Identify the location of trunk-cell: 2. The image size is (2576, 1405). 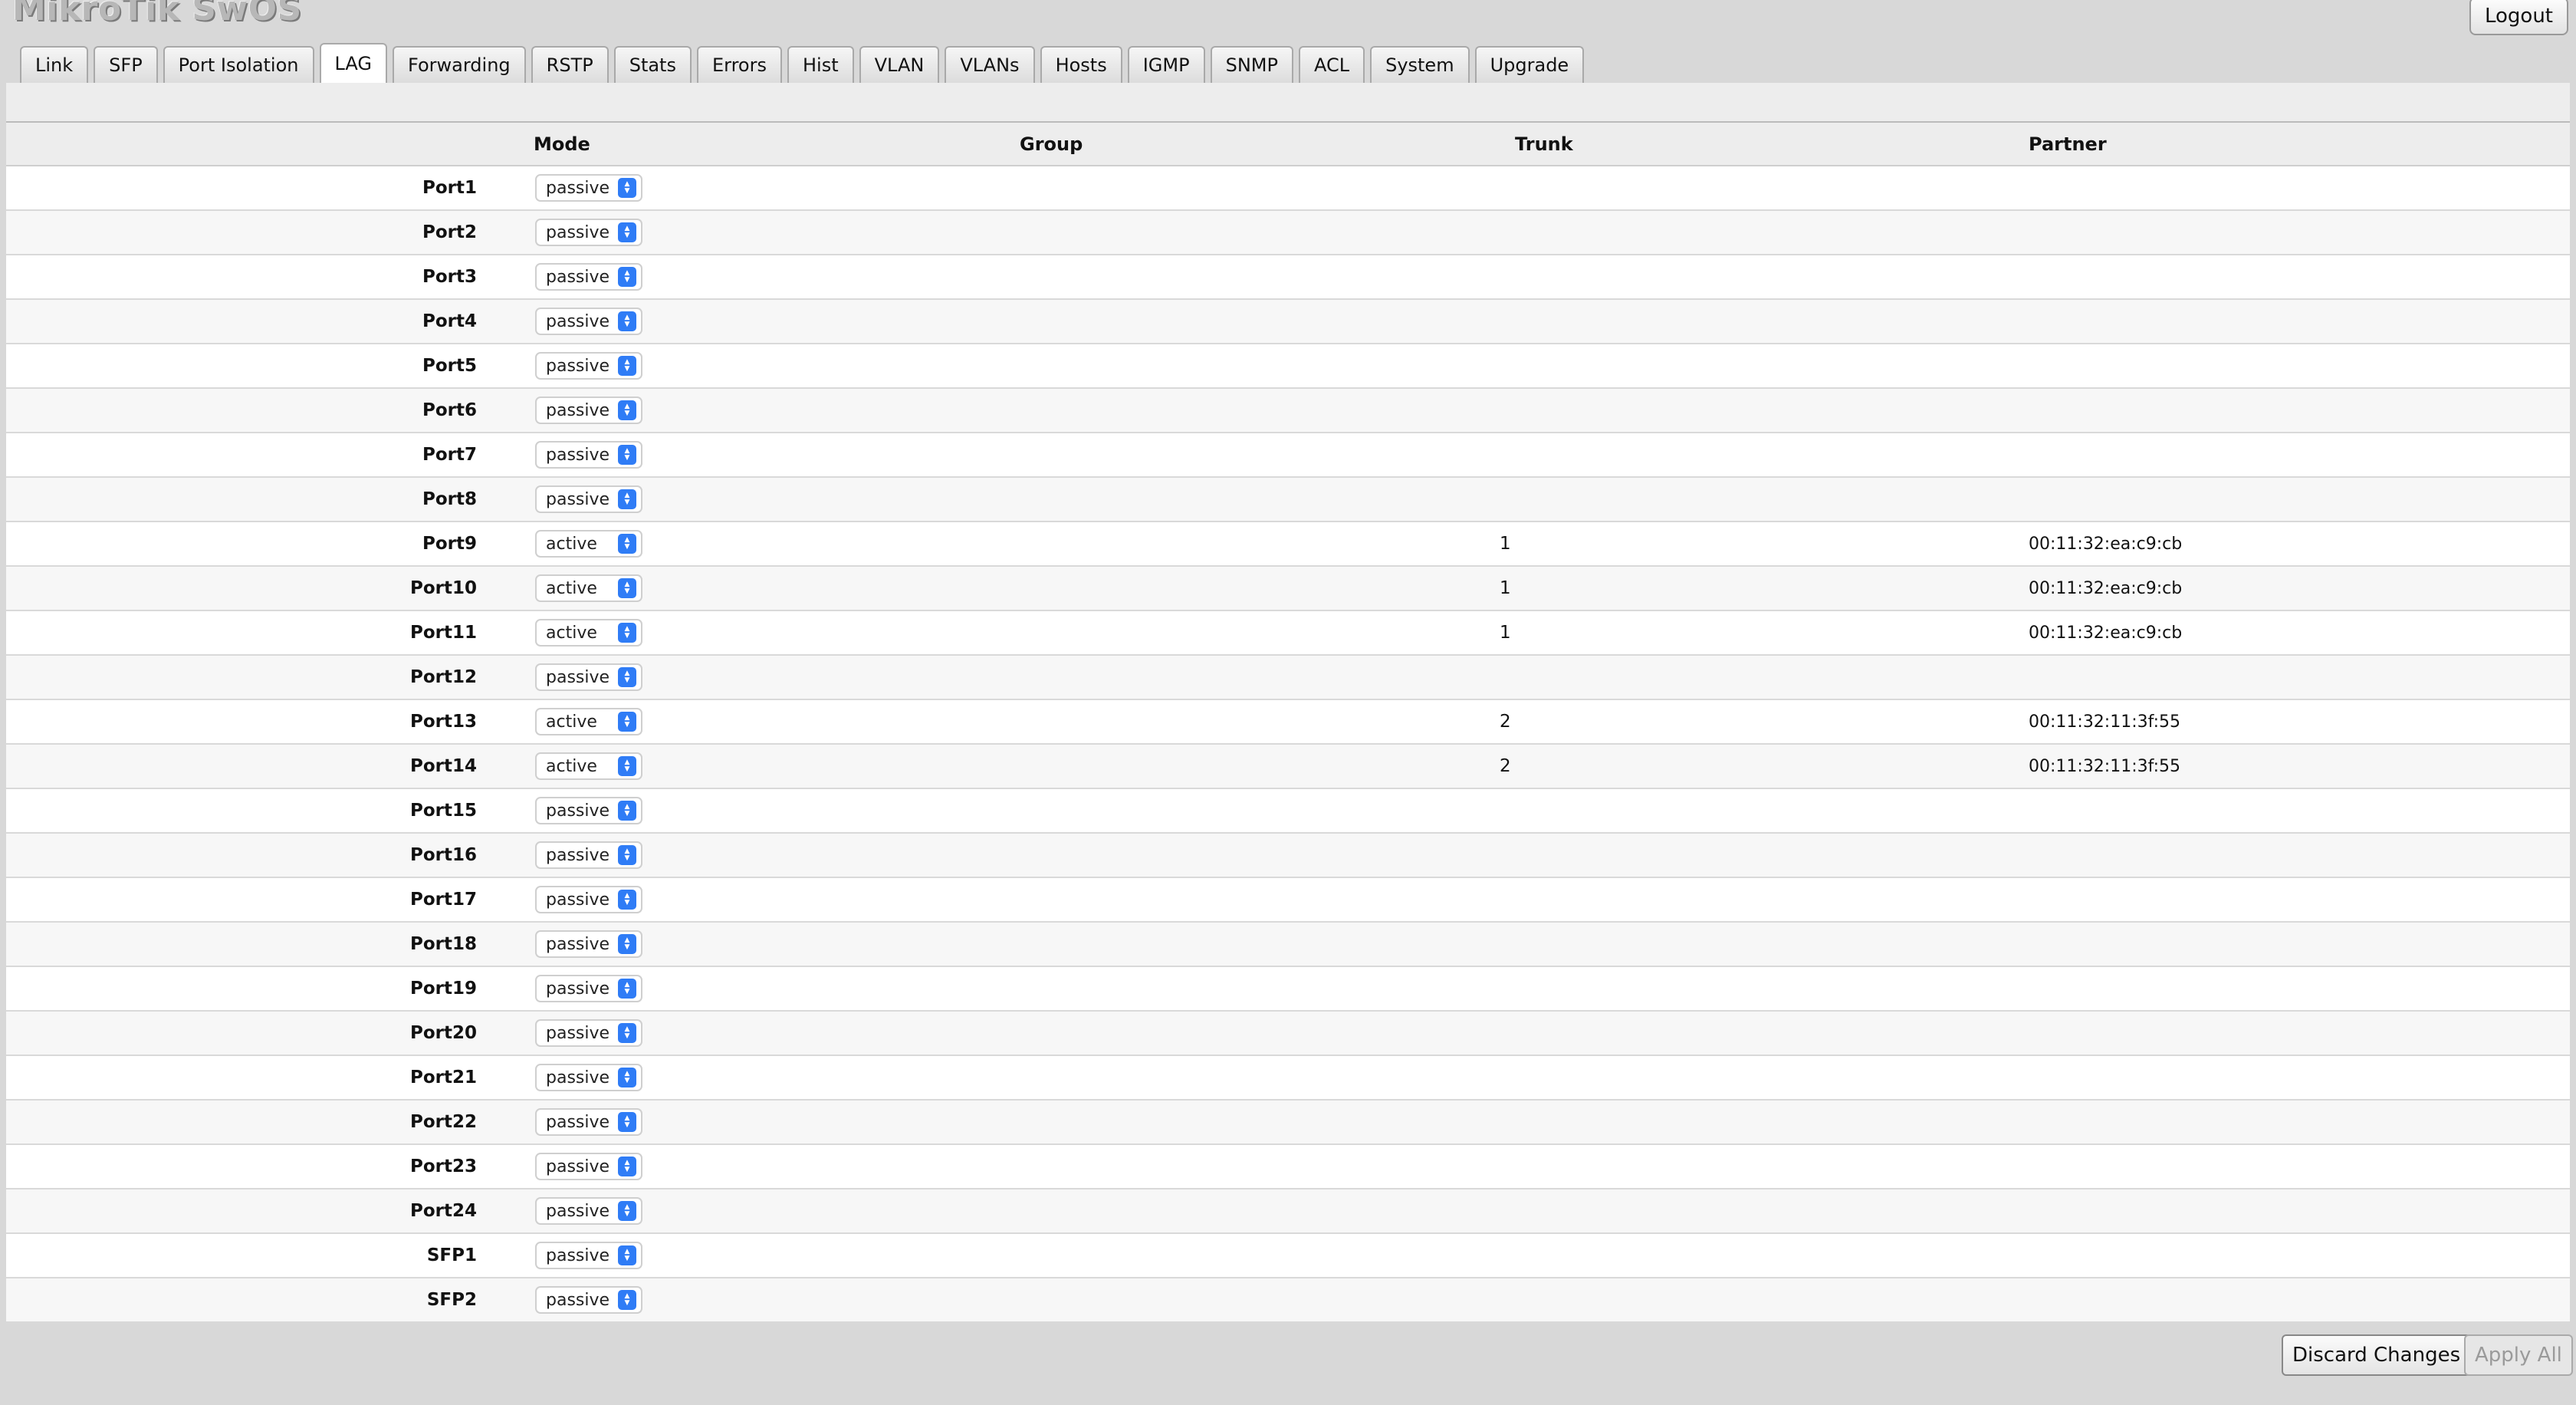
(1505, 722).